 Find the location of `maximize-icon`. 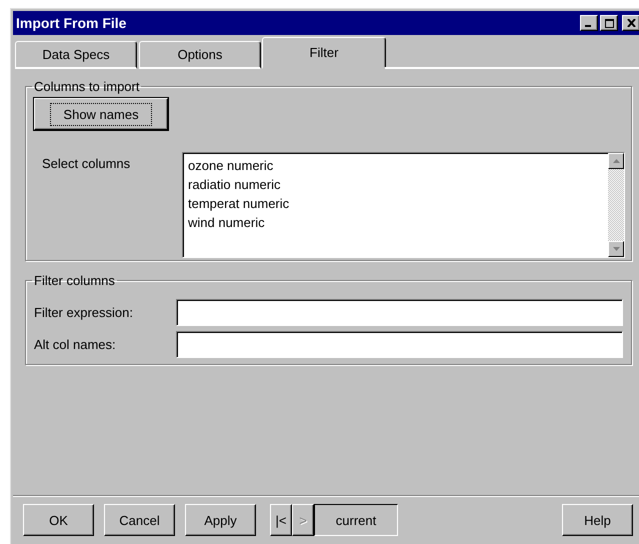

maximize-icon is located at coordinates (609, 23).